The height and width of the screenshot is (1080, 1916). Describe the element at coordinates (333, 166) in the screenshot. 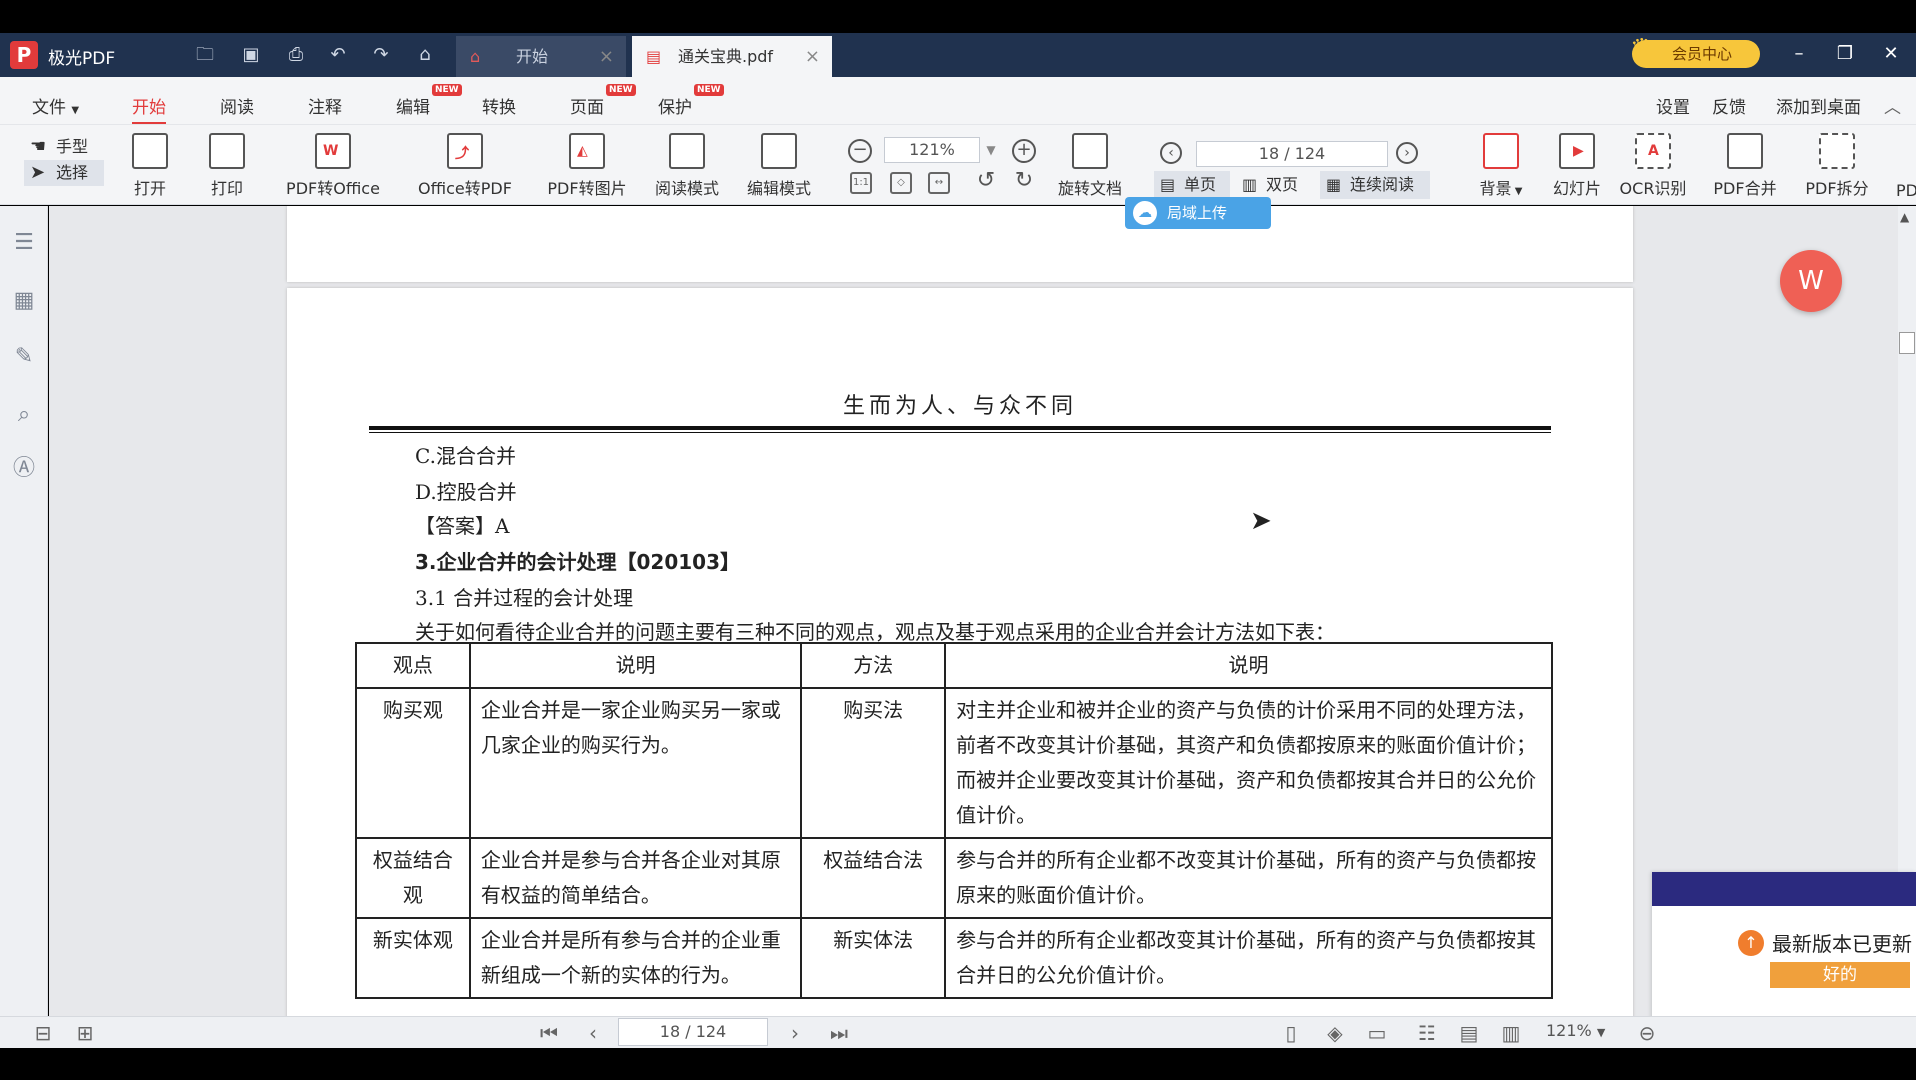

I see `pdf-to-office-button: W PDF转Office` at that location.